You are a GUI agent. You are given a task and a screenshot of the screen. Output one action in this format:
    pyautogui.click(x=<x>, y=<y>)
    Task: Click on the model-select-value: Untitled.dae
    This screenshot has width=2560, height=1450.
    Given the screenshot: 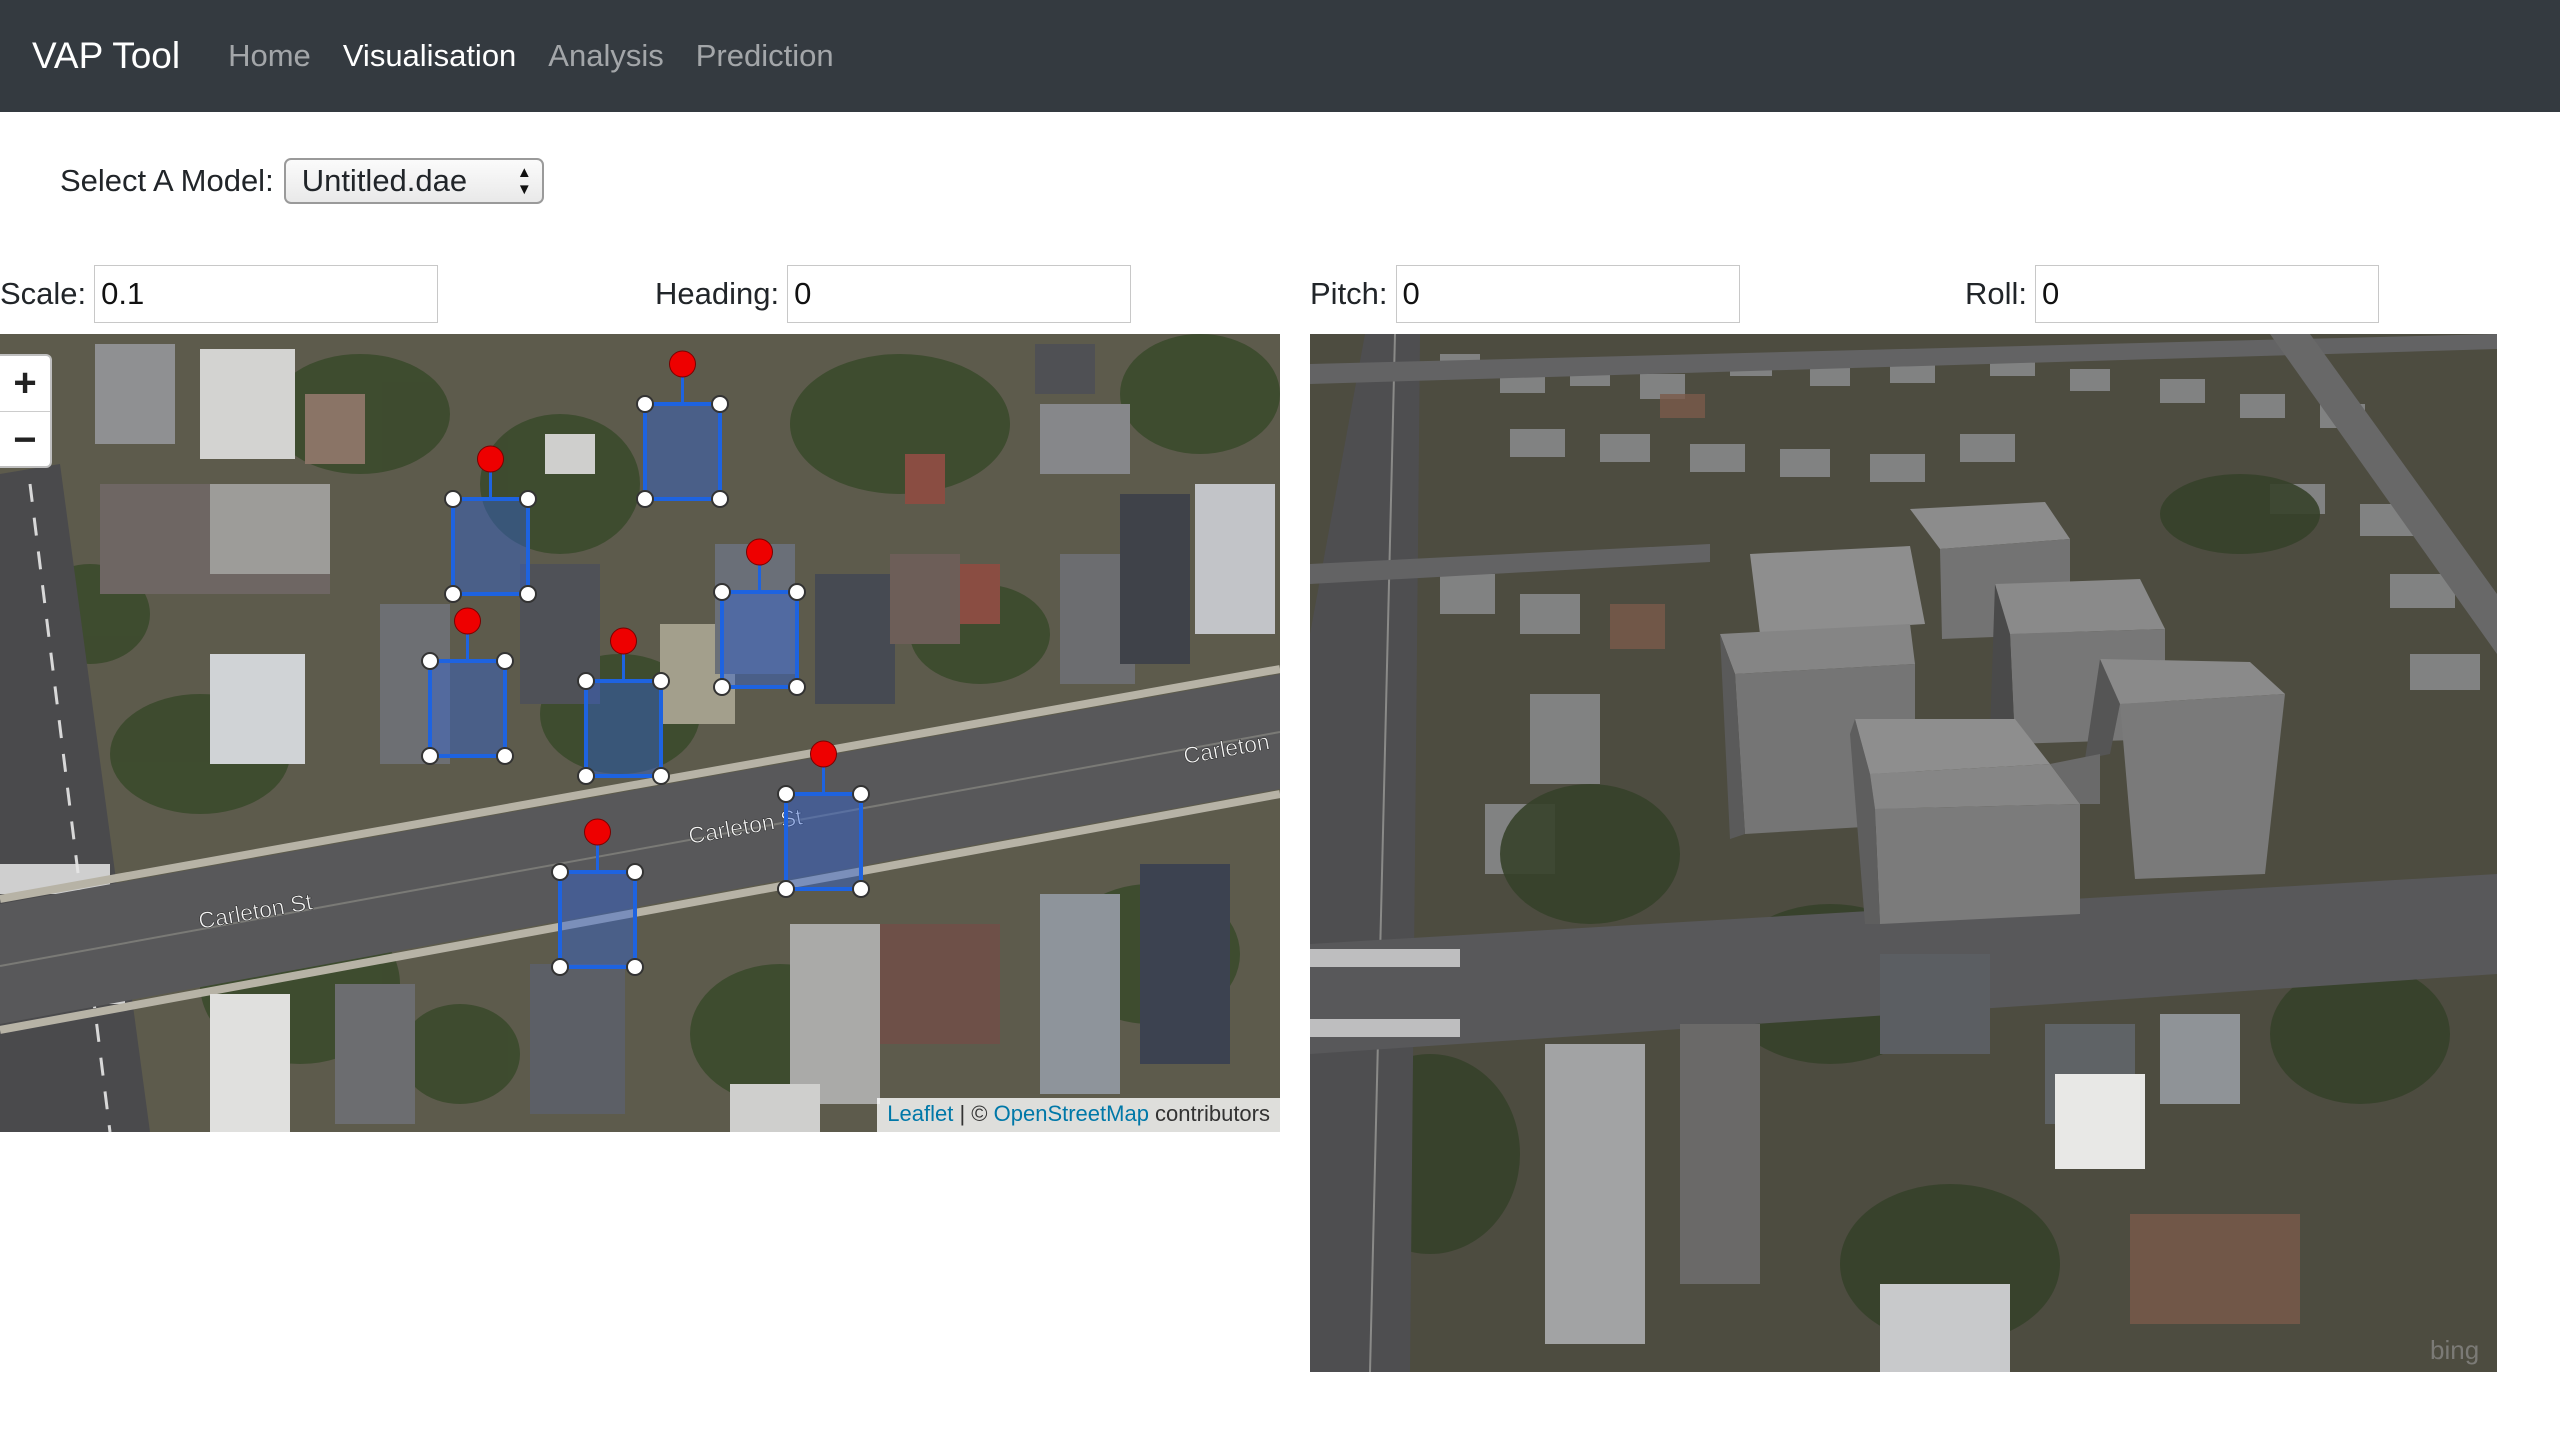 What is the action you would take?
    pyautogui.click(x=384, y=180)
    